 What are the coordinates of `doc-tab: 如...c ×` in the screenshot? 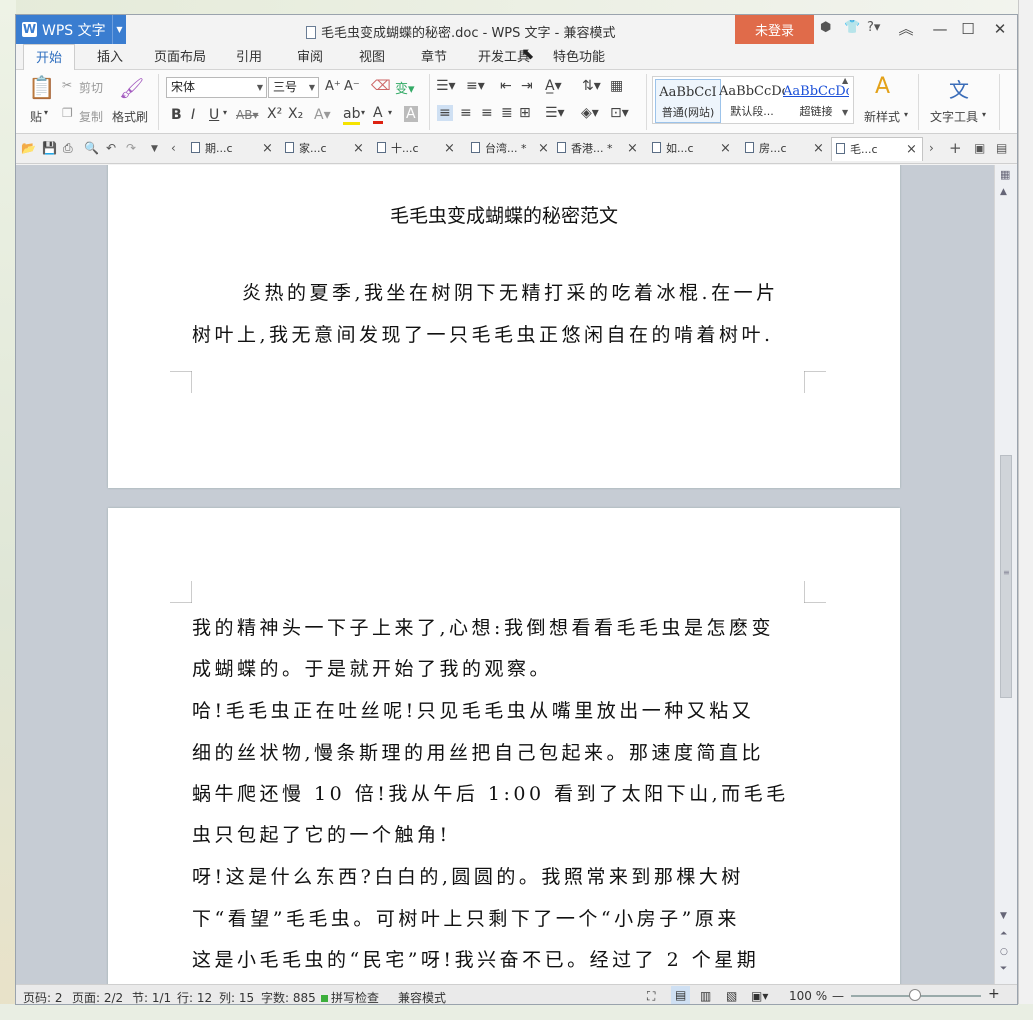 It's located at (690, 149).